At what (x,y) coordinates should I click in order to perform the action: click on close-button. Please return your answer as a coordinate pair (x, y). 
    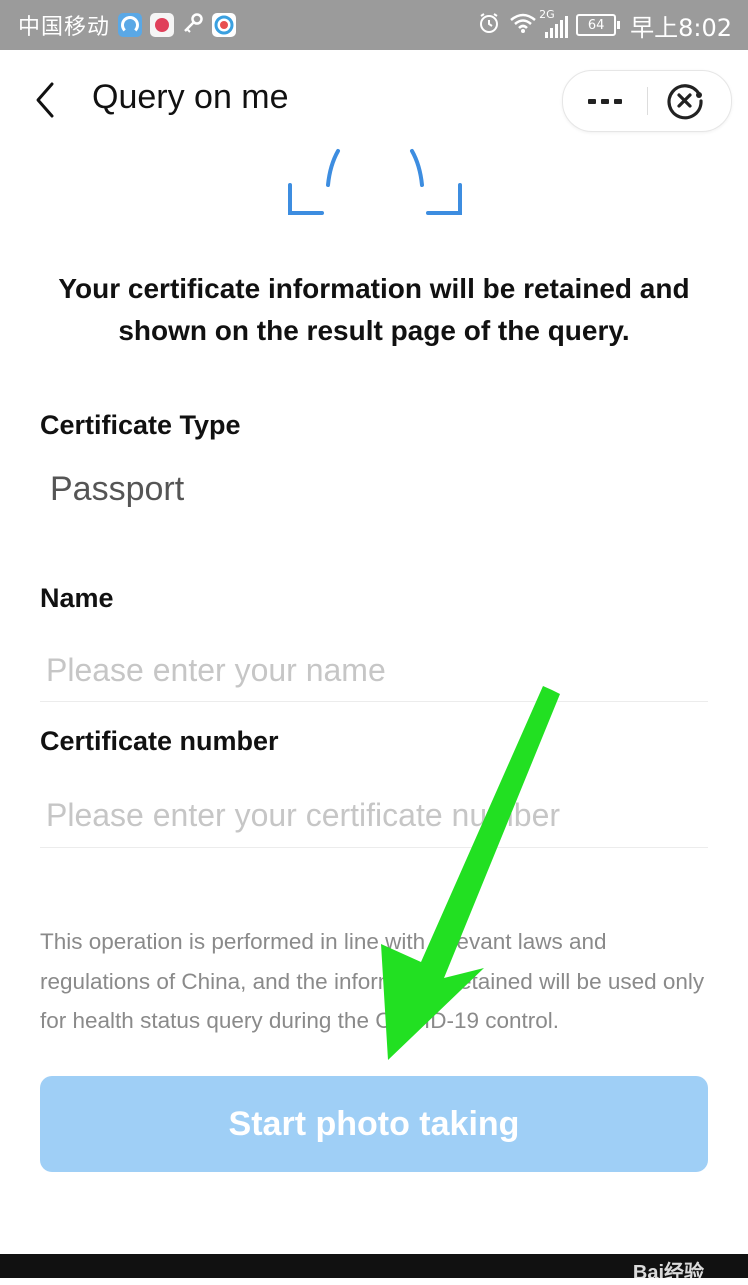
    Looking at the image, I should click on (685, 101).